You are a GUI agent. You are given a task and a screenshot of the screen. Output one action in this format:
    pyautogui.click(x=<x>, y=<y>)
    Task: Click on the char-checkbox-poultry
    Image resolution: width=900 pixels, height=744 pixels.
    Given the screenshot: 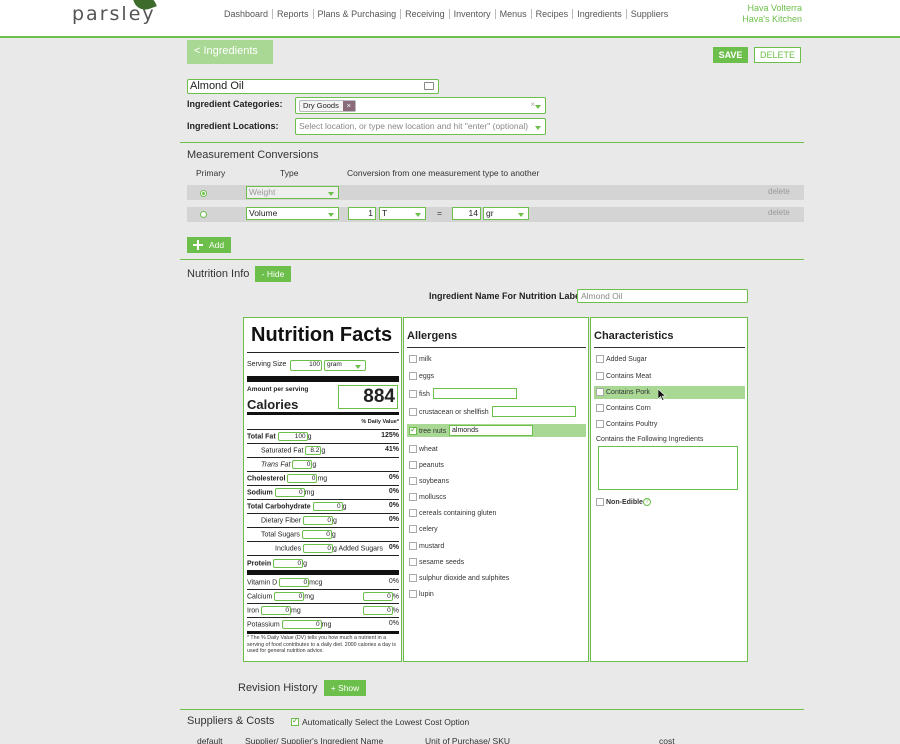 What is the action you would take?
    pyautogui.click(x=600, y=424)
    